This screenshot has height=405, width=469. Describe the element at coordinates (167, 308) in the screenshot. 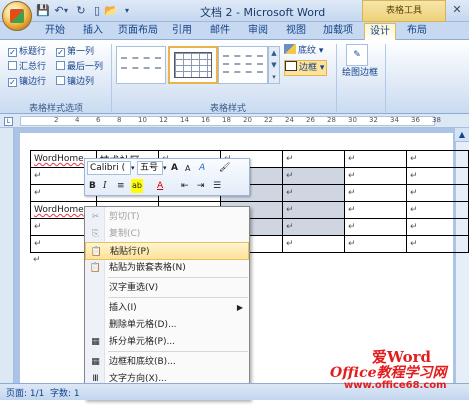

I see `menu-item-insert: 插入(I) ▶` at that location.